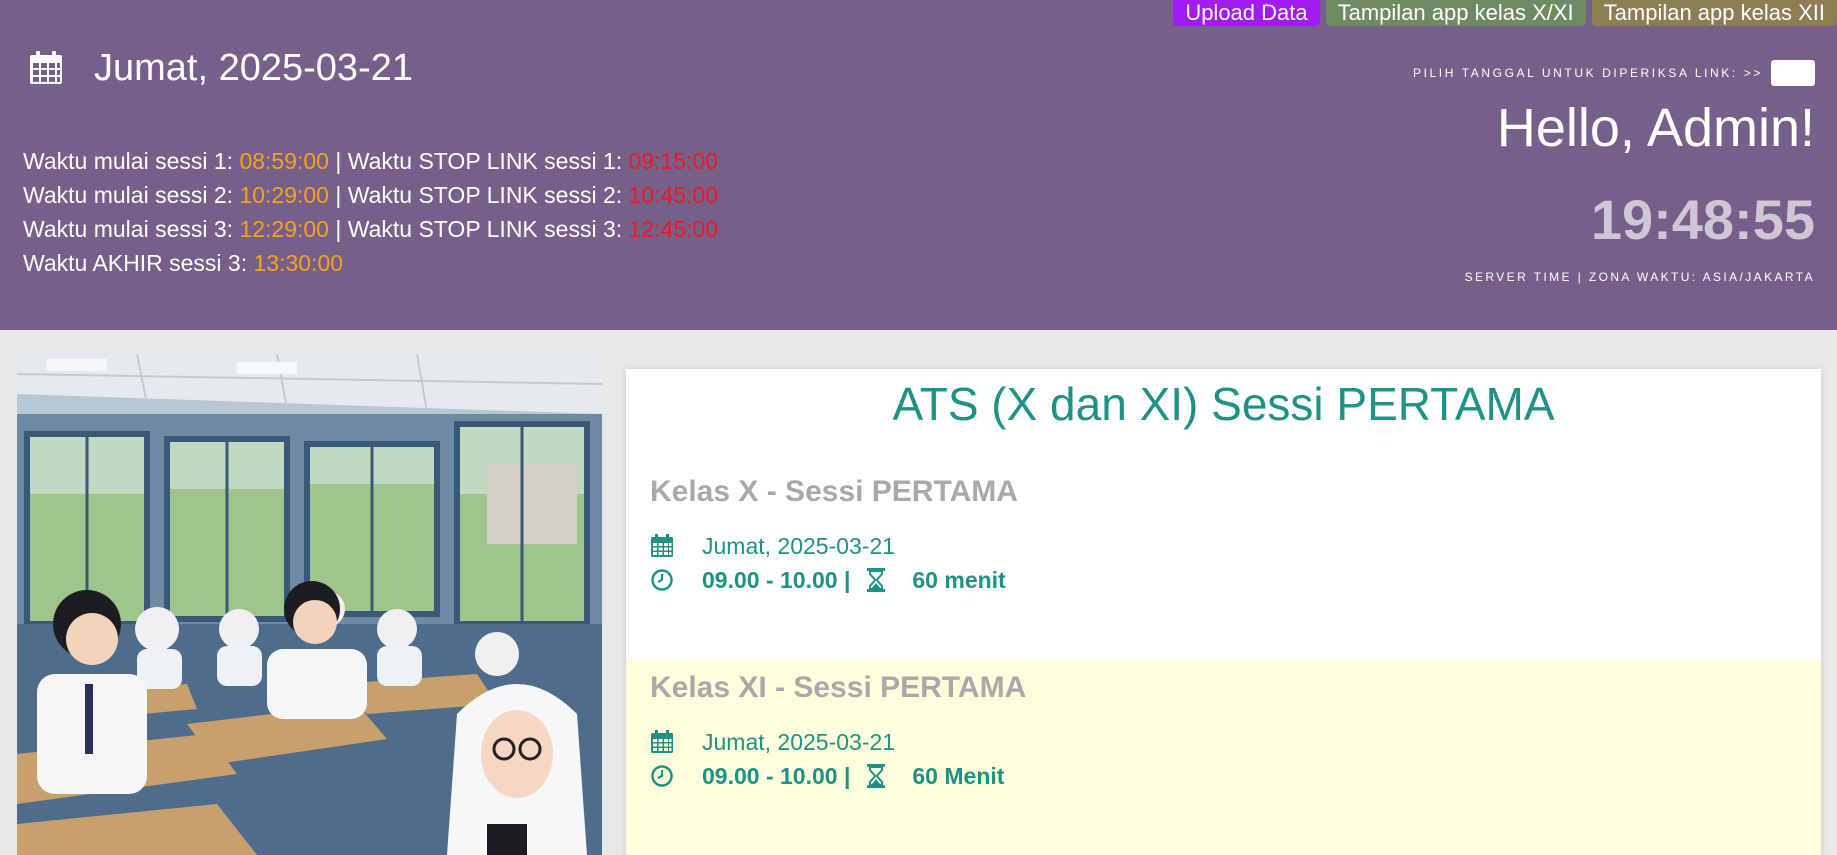  I want to click on session-start-label: Waktu mulai sessi 2:, so click(131, 195).